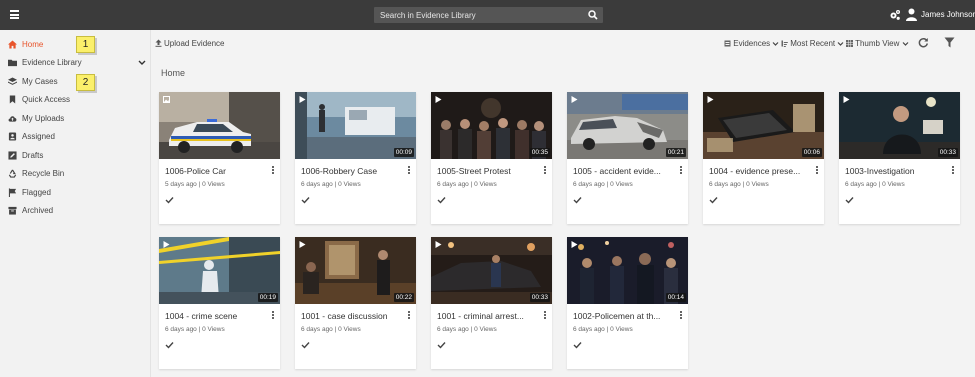 The height and width of the screenshot is (377, 975). What do you see at coordinates (593, 15) in the screenshot?
I see `search-icon` at bounding box center [593, 15].